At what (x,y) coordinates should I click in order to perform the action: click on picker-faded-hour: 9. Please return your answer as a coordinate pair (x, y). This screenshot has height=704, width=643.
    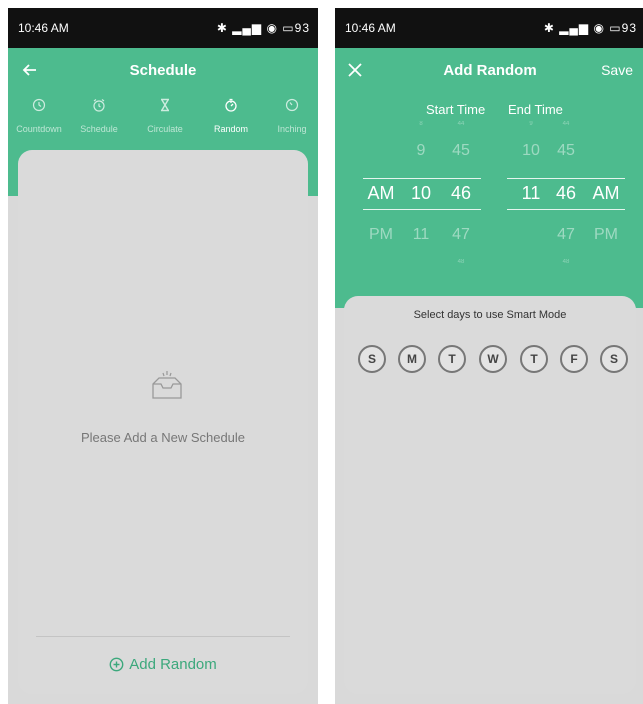
    Looking at the image, I should click on (531, 124).